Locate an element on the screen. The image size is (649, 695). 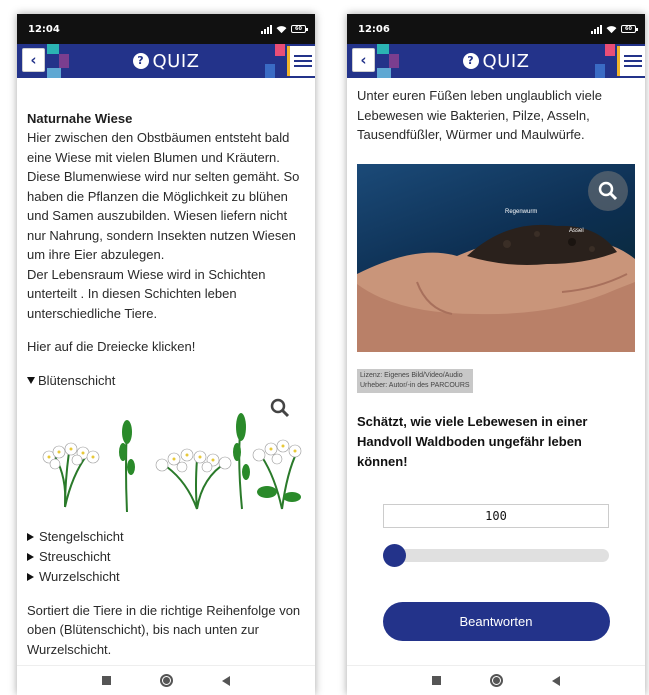
author-line: Urheber: Autor/-in des PARCOURS is located at coordinates (415, 385).